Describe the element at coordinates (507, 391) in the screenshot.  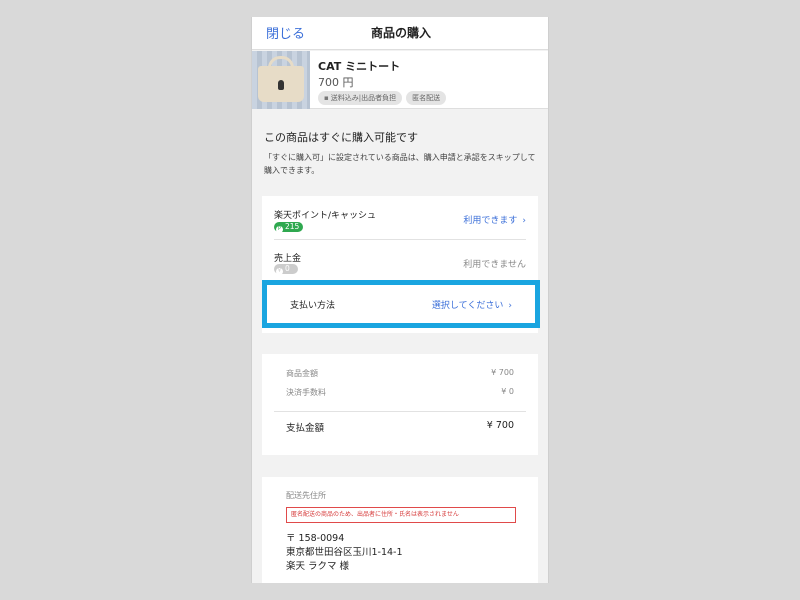
I see `fee-value: ¥ 0` at that location.